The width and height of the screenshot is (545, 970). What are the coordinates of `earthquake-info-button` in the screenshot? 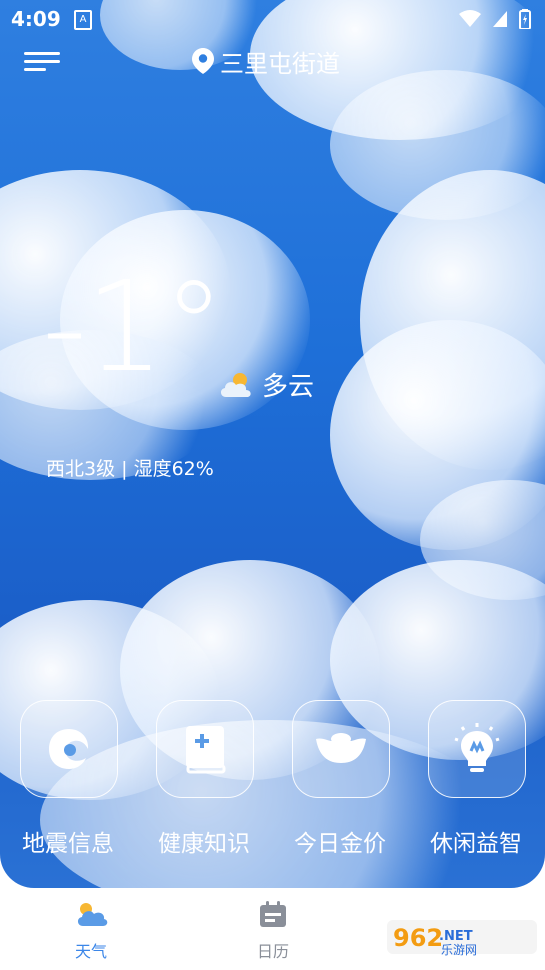 It's located at (69, 749).